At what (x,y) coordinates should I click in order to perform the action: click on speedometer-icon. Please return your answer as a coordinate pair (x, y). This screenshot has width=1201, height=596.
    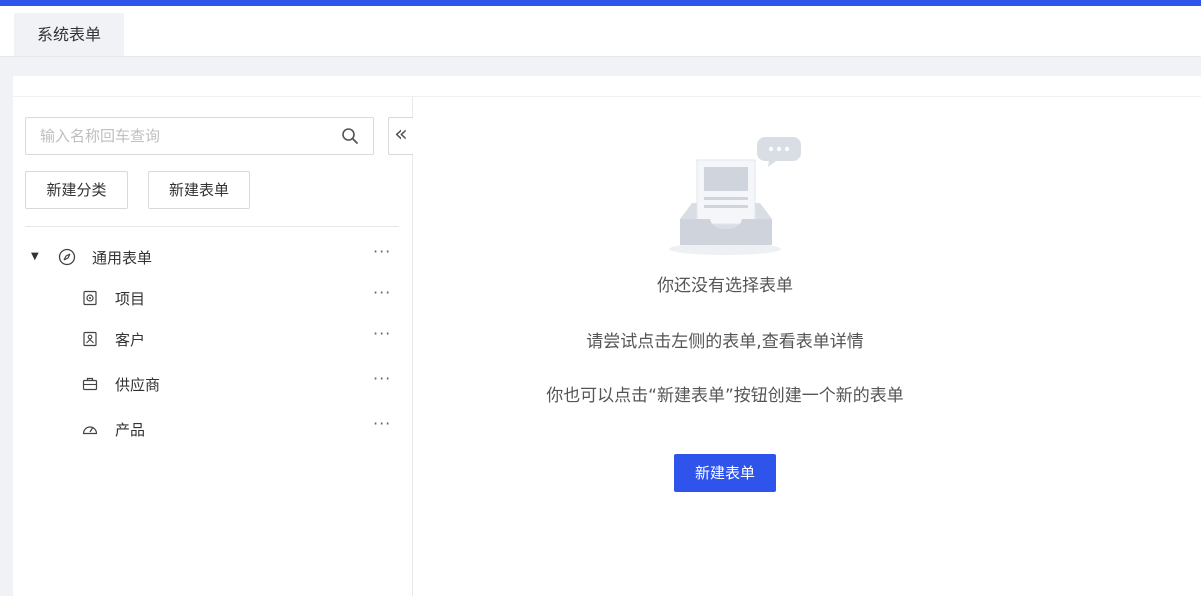
    Looking at the image, I should click on (90, 430).